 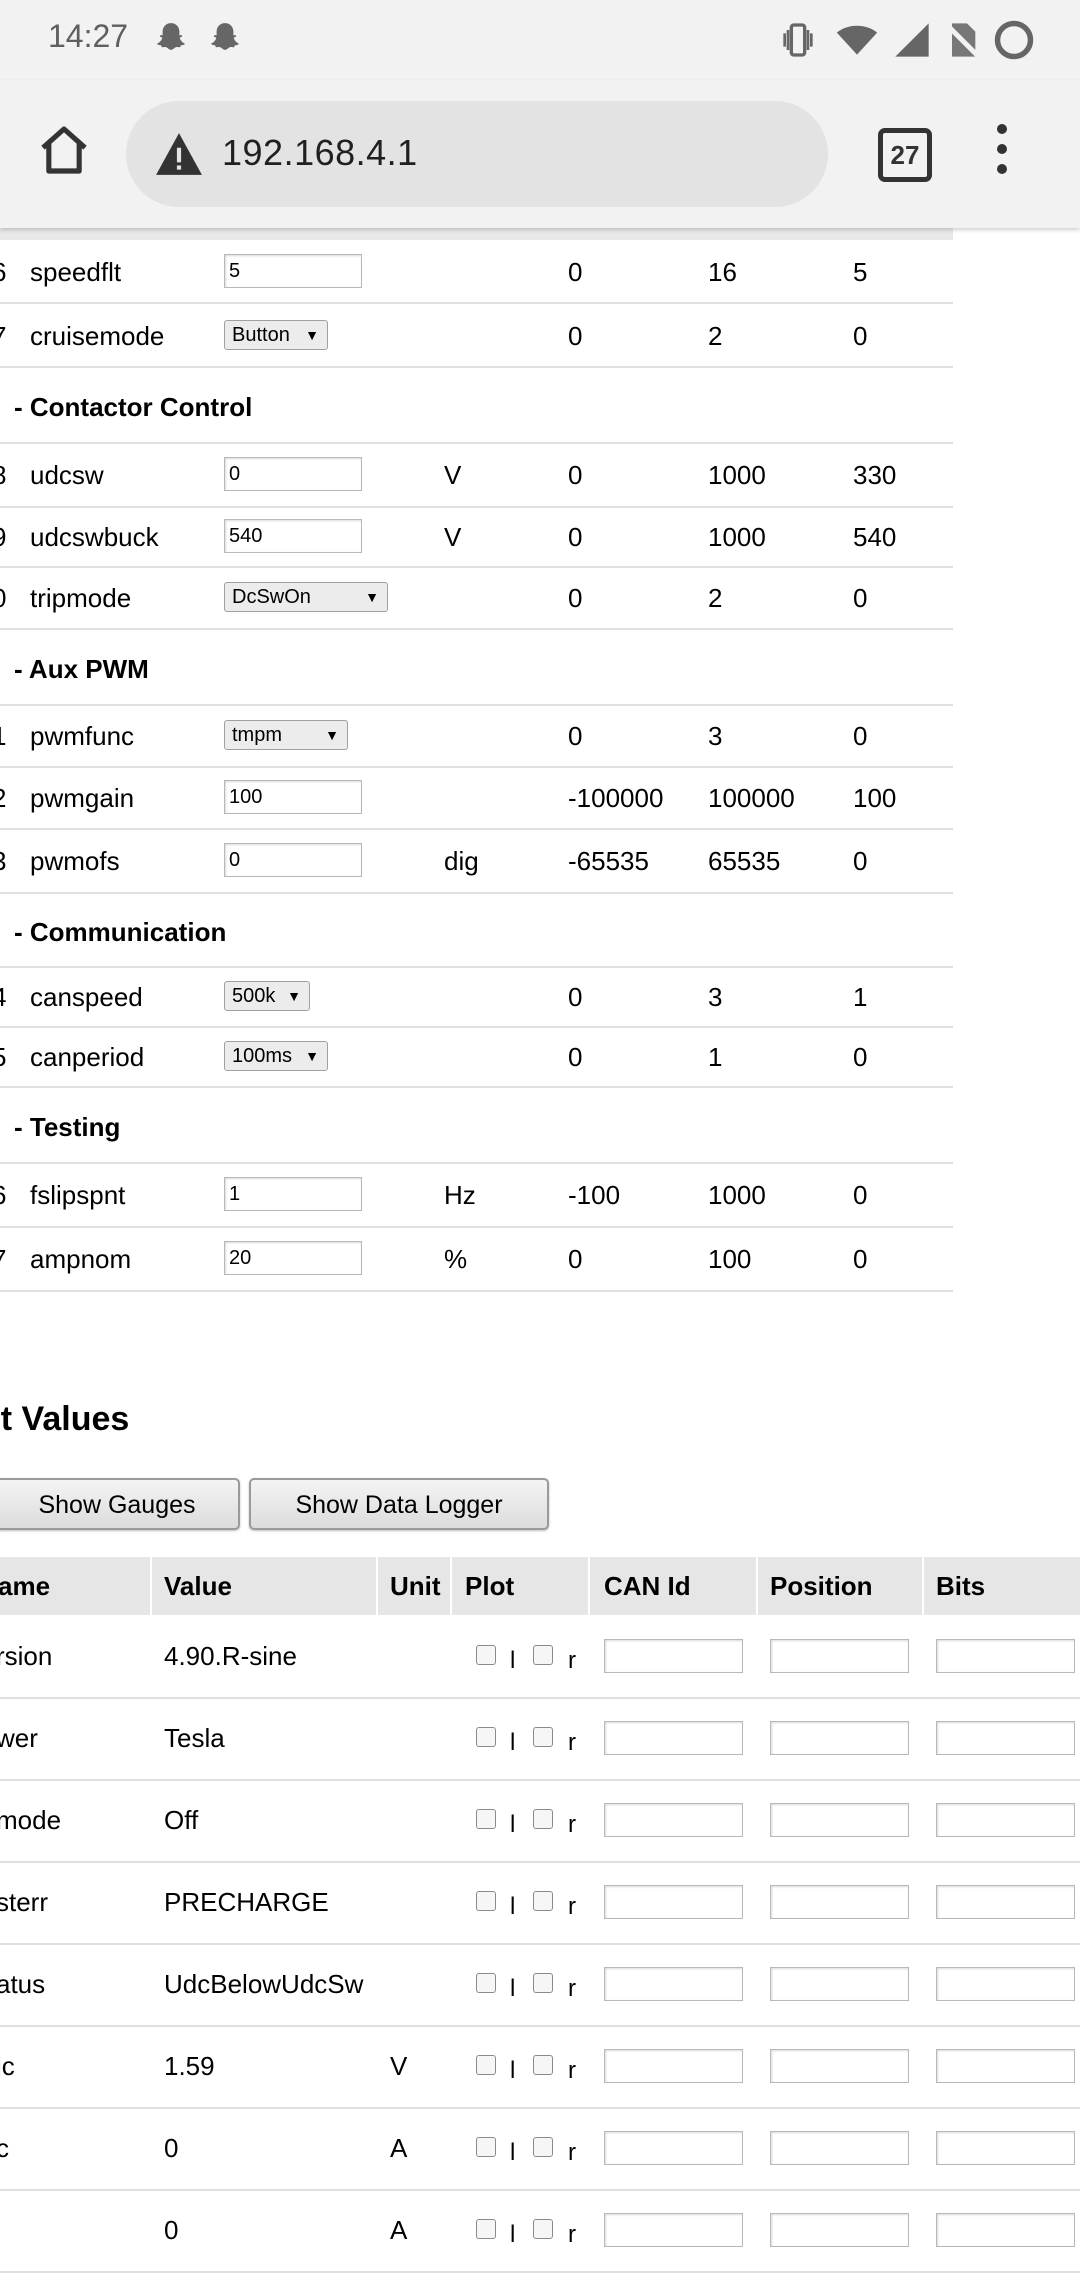 I want to click on param-unit: Hz, so click(x=460, y=1195).